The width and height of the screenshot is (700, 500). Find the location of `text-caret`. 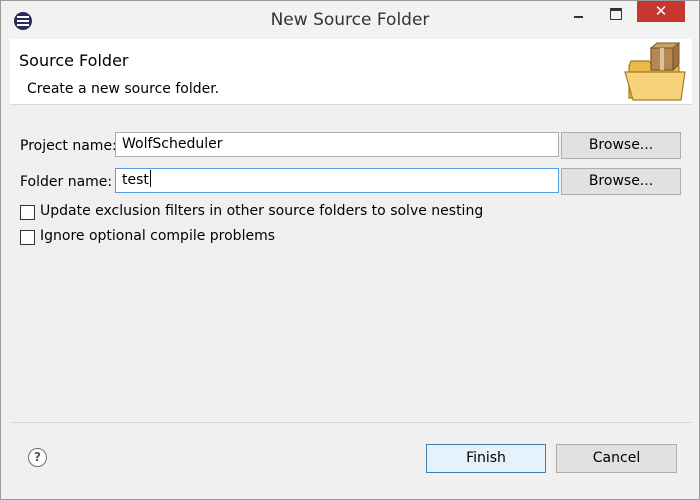

text-caret is located at coordinates (150, 178).